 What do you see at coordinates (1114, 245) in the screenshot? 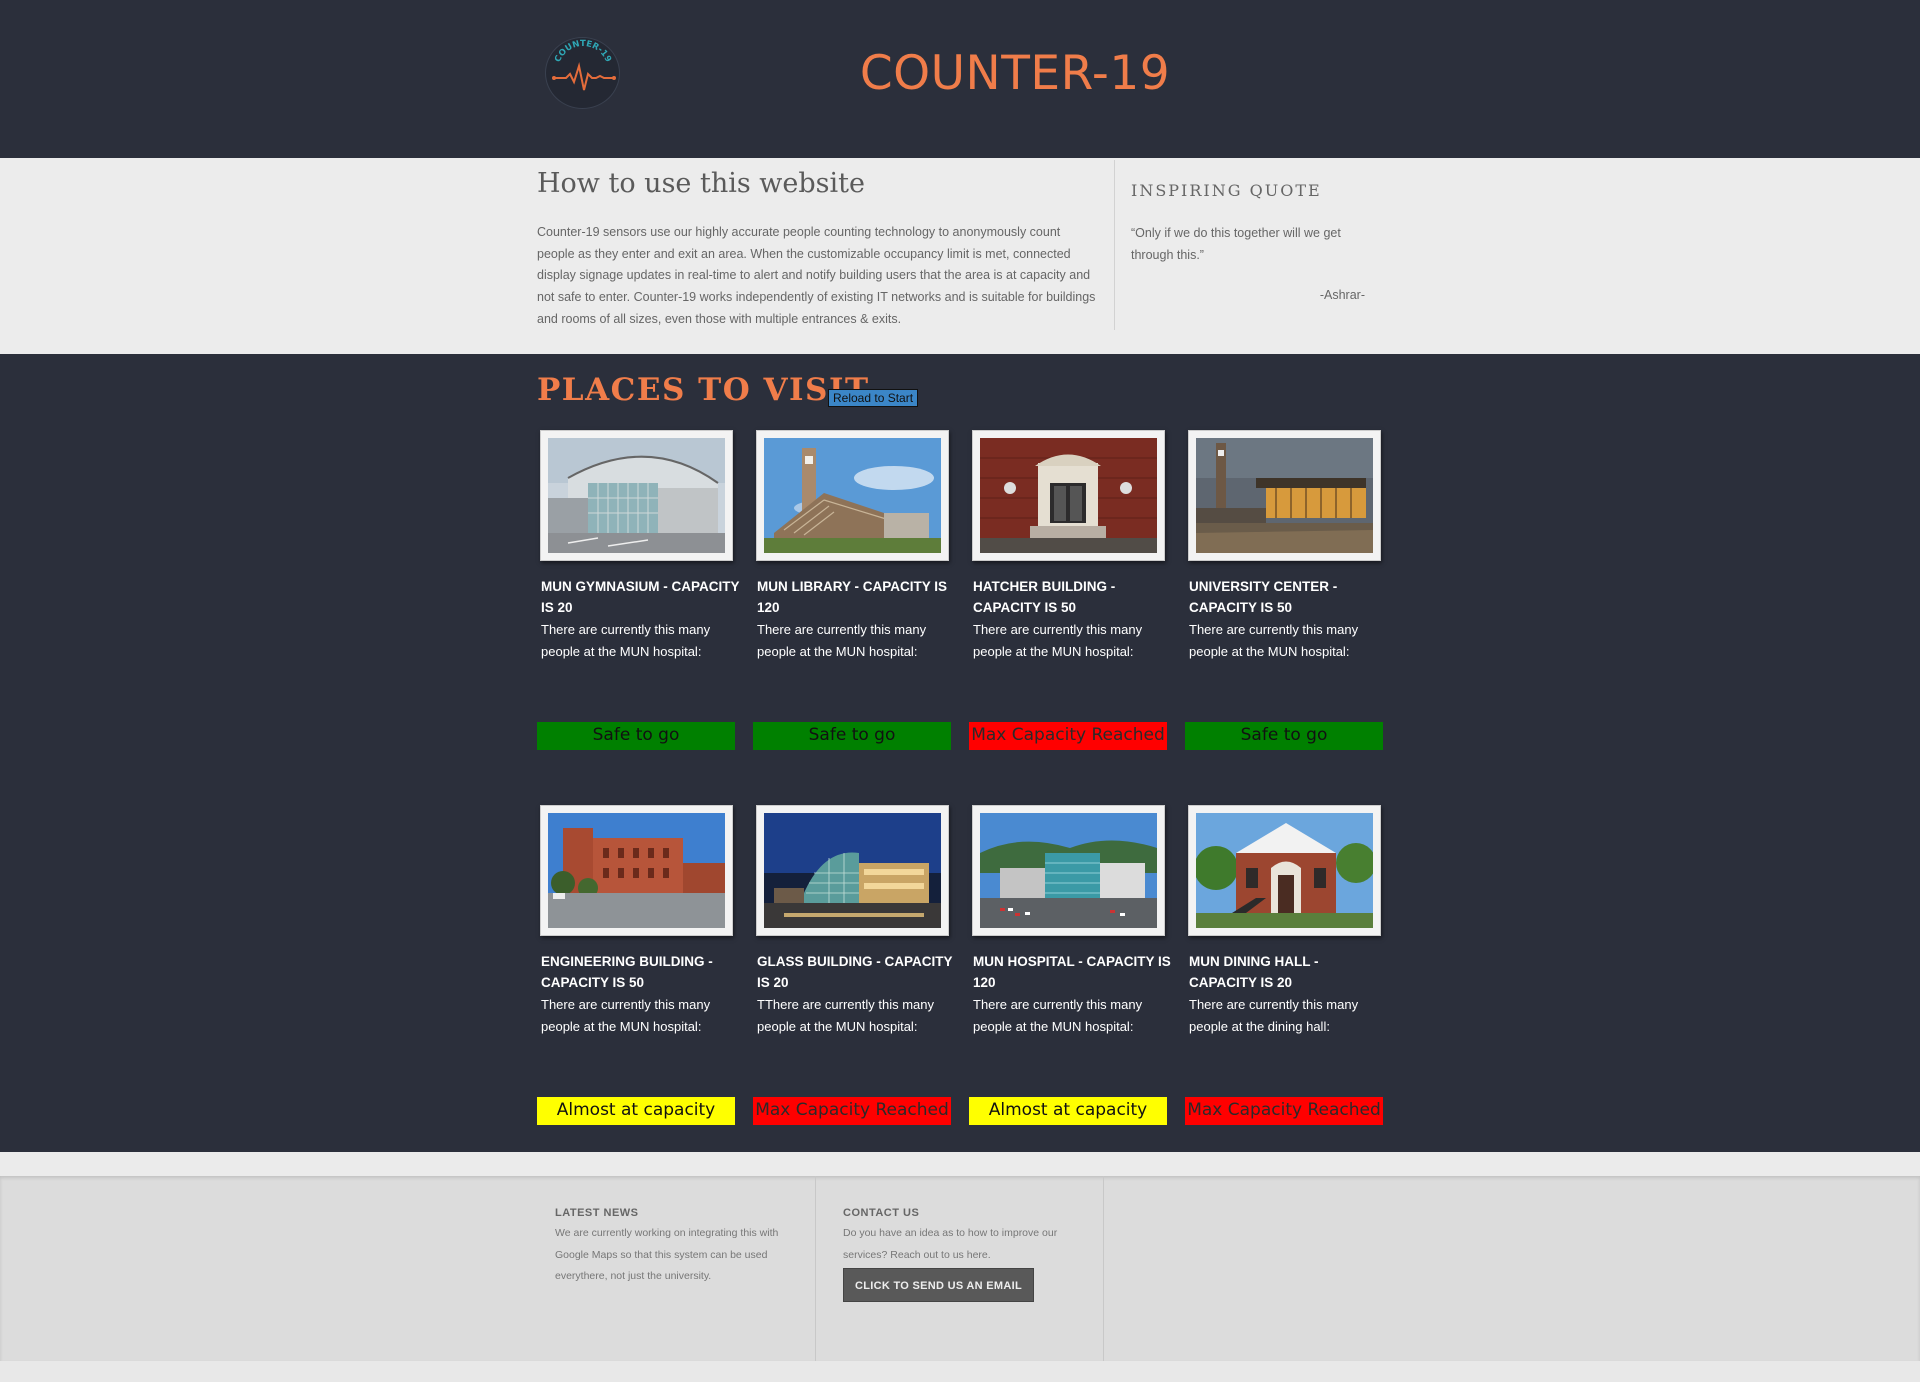
I see `intro-divider` at bounding box center [1114, 245].